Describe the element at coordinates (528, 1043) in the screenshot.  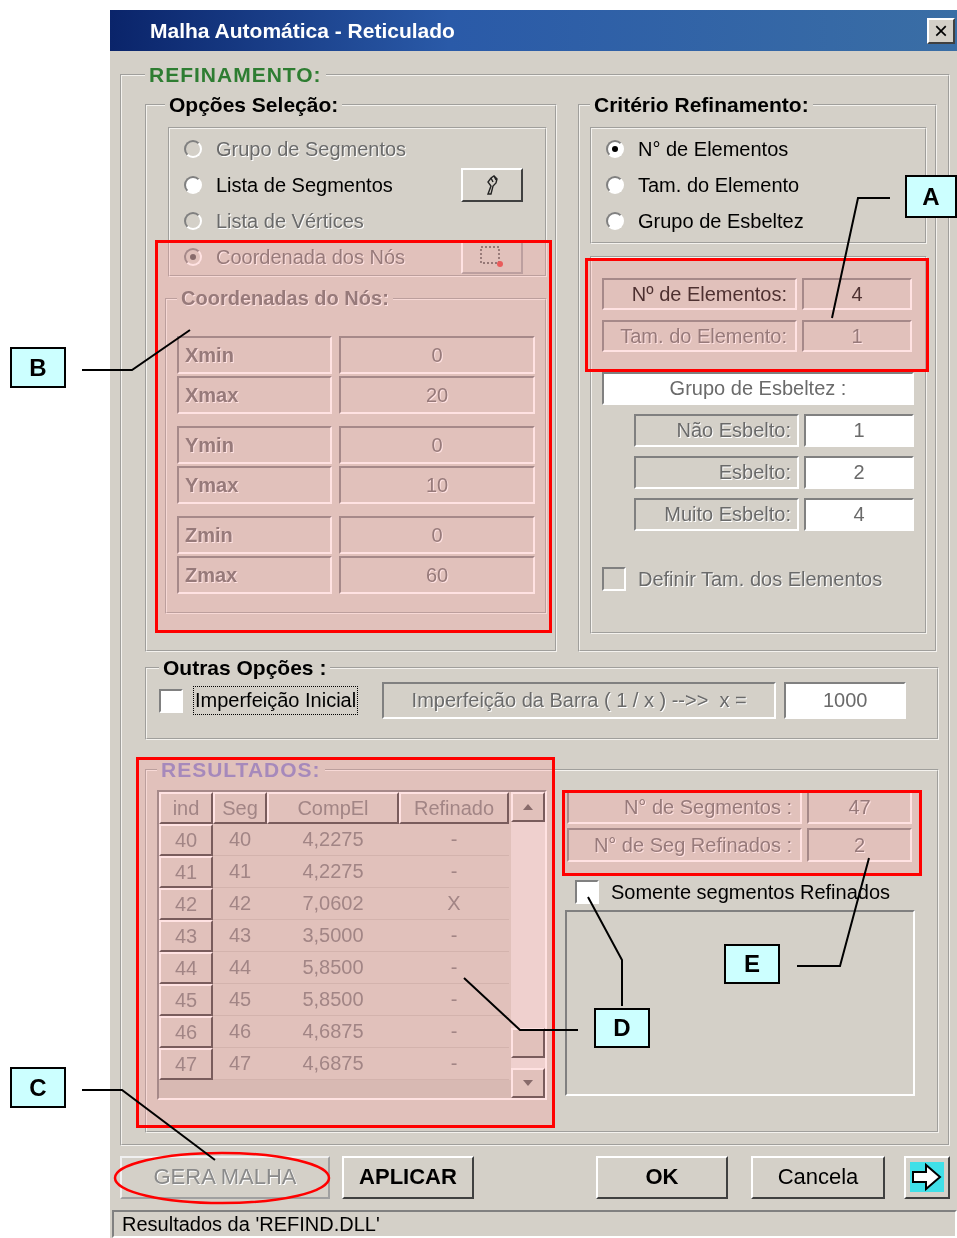
I see `scrollbar-thumb` at that location.